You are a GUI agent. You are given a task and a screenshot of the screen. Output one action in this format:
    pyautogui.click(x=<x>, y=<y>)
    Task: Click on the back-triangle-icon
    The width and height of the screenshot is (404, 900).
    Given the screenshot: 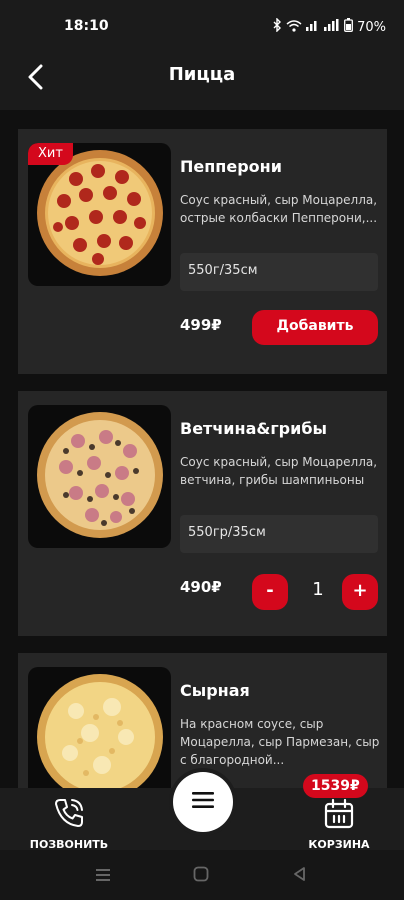 What is the action you would take?
    pyautogui.click(x=299, y=876)
    